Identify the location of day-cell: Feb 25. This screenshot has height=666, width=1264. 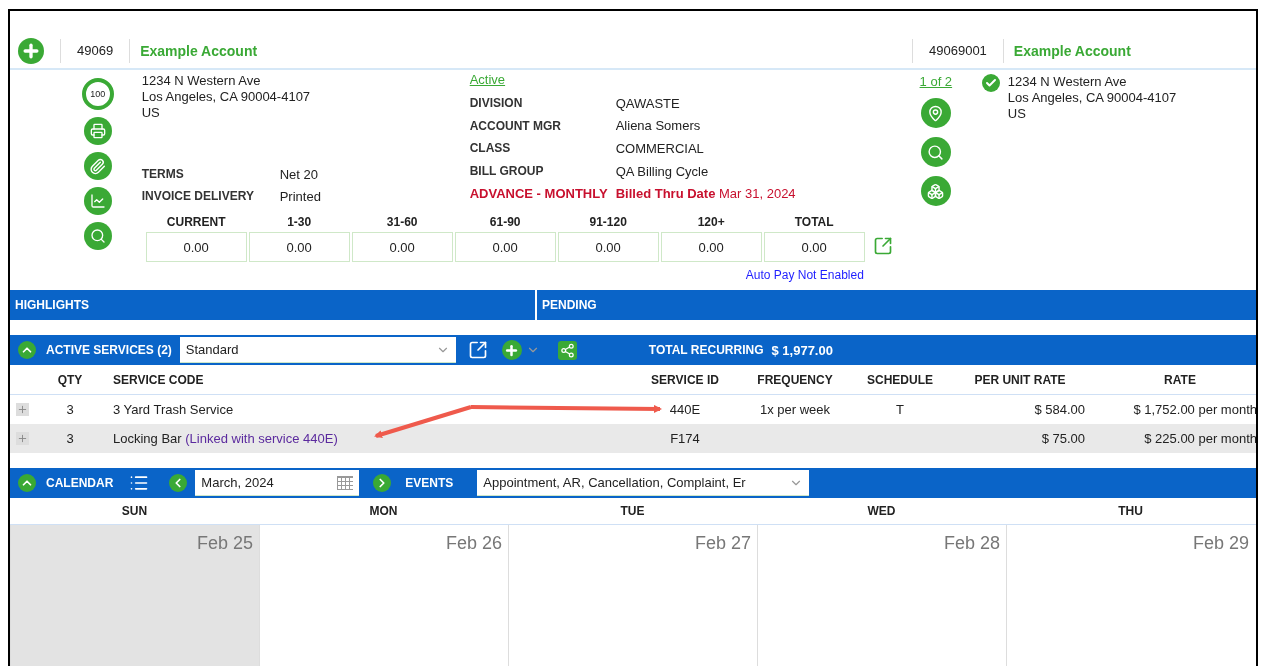
(134, 595).